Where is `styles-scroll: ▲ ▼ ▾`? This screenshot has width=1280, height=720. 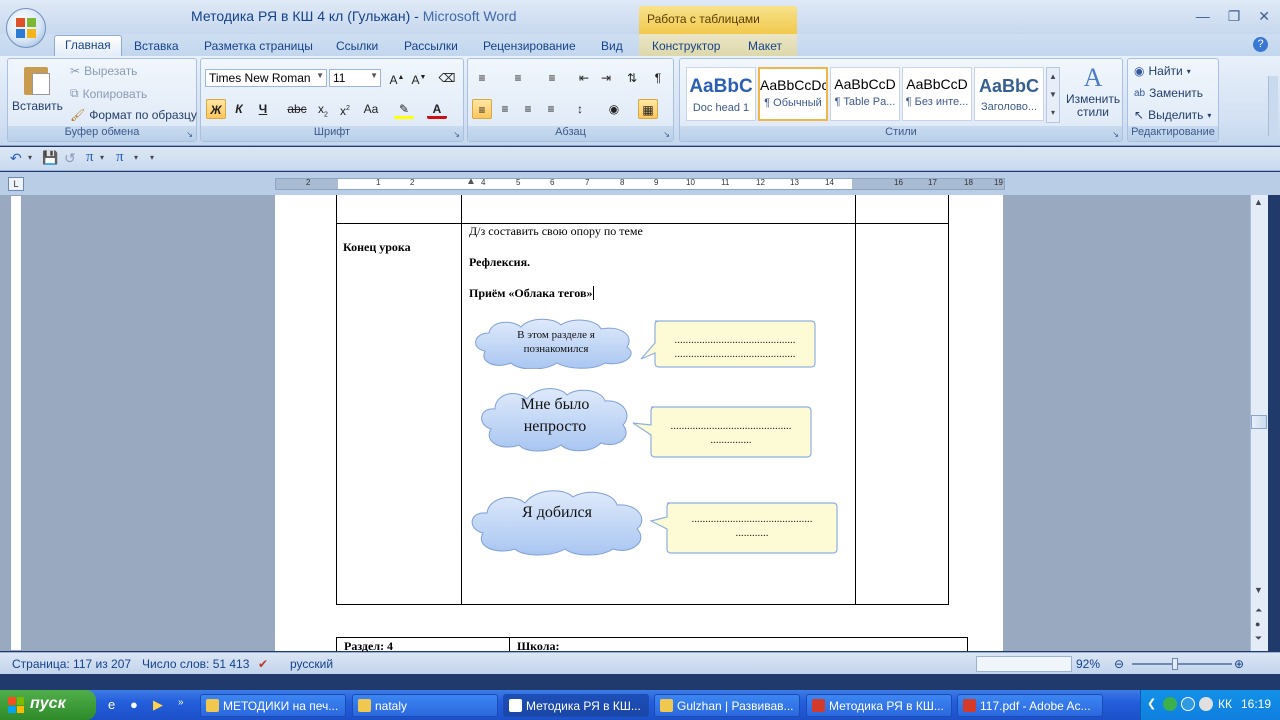
styles-scroll: ▲ ▼ ▾ is located at coordinates (1053, 95).